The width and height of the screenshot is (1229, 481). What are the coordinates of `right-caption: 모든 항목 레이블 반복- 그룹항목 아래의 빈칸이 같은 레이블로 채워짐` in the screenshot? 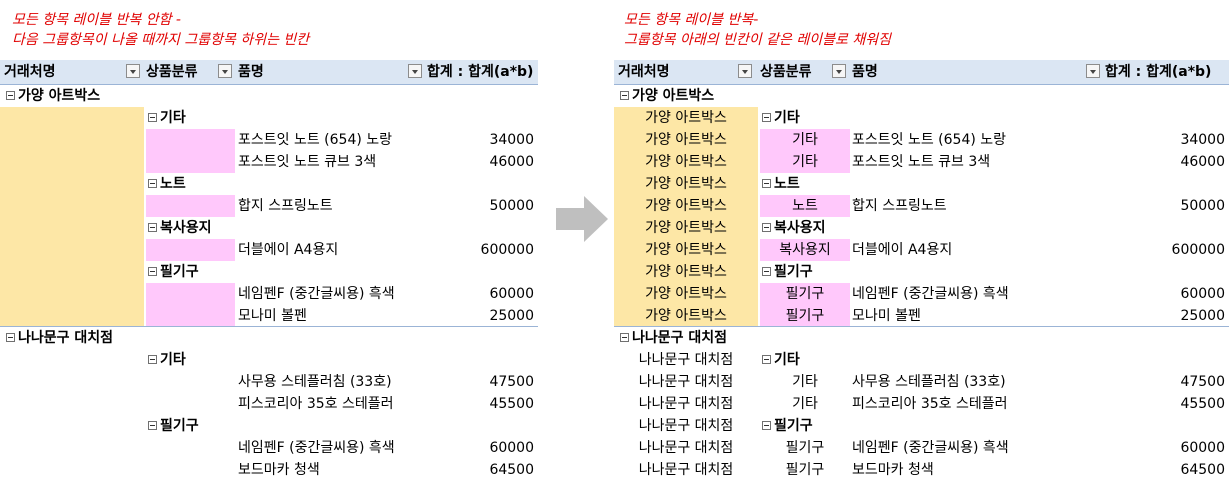 It's located at (757, 30).